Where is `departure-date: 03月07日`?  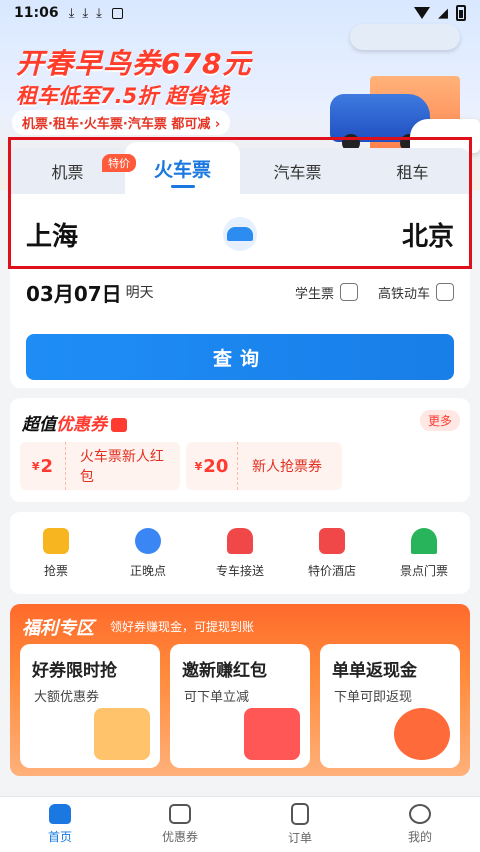 departure-date: 03月07日 is located at coordinates (74, 292).